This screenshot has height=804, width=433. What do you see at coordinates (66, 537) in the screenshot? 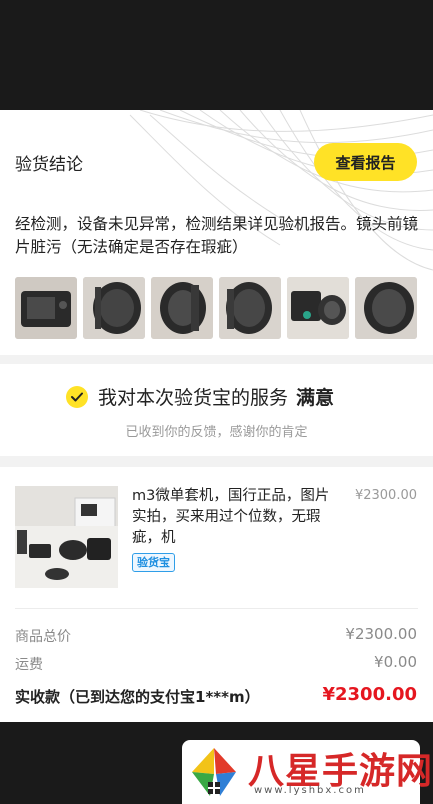
I see `product-image` at bounding box center [66, 537].